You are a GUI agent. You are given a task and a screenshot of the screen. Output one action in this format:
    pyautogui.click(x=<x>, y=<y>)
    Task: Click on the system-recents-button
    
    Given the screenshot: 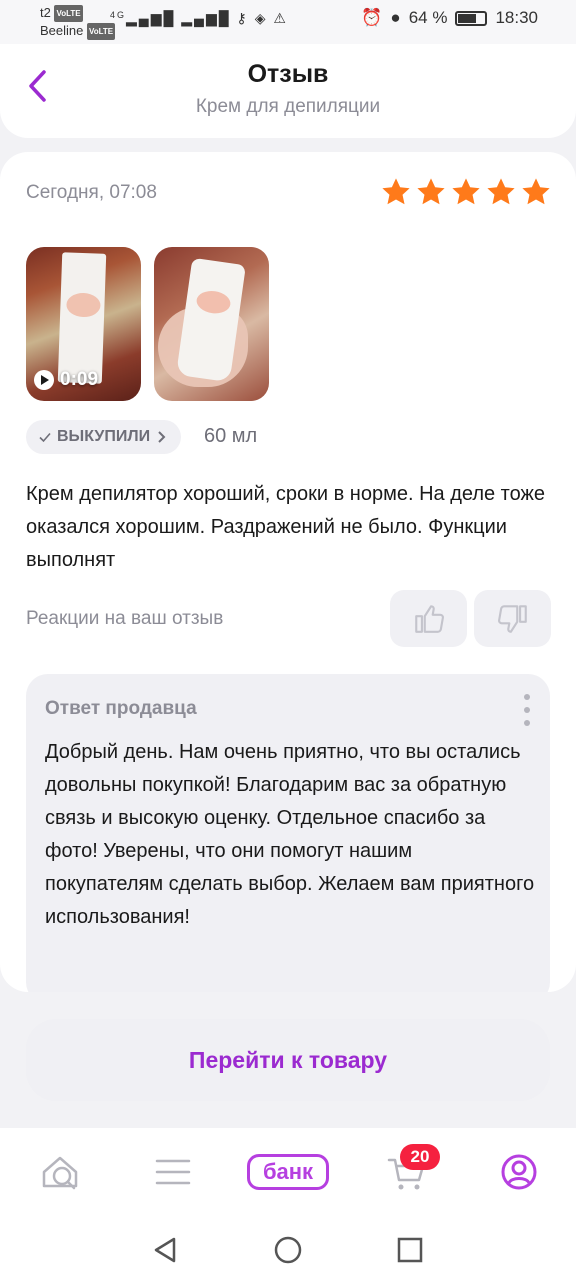 What is the action you would take?
    pyautogui.click(x=410, y=1250)
    